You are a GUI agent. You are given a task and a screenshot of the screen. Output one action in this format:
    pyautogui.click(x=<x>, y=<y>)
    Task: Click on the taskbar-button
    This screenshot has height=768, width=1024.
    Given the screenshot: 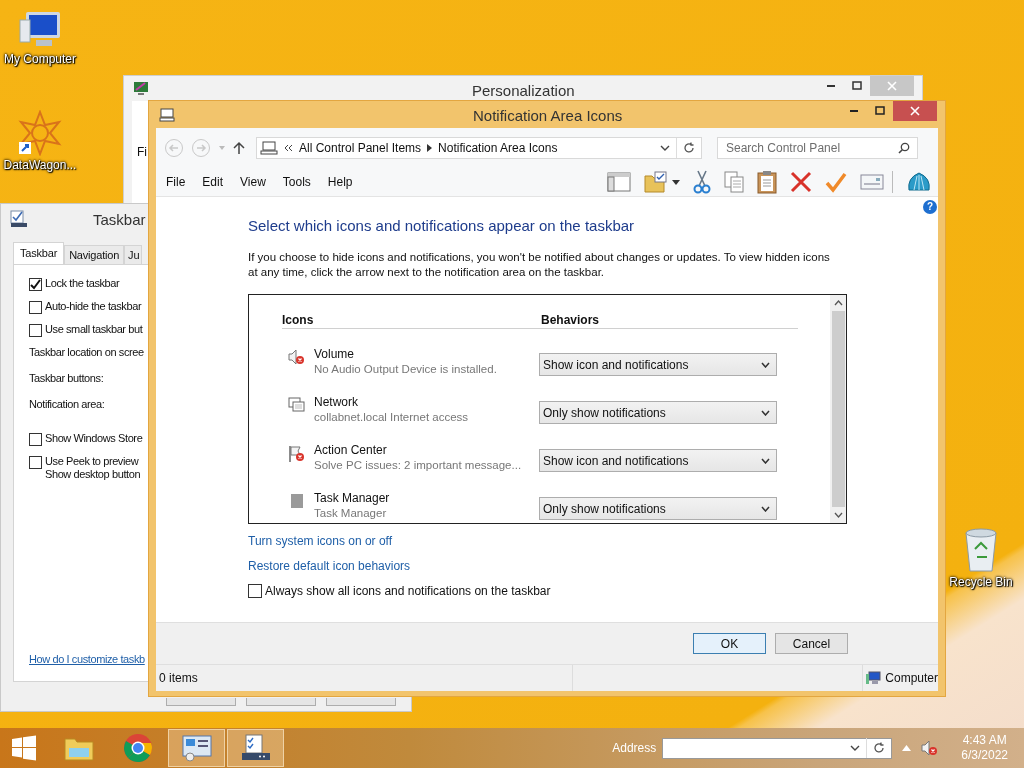 What is the action you would take?
    pyautogui.click(x=255, y=748)
    